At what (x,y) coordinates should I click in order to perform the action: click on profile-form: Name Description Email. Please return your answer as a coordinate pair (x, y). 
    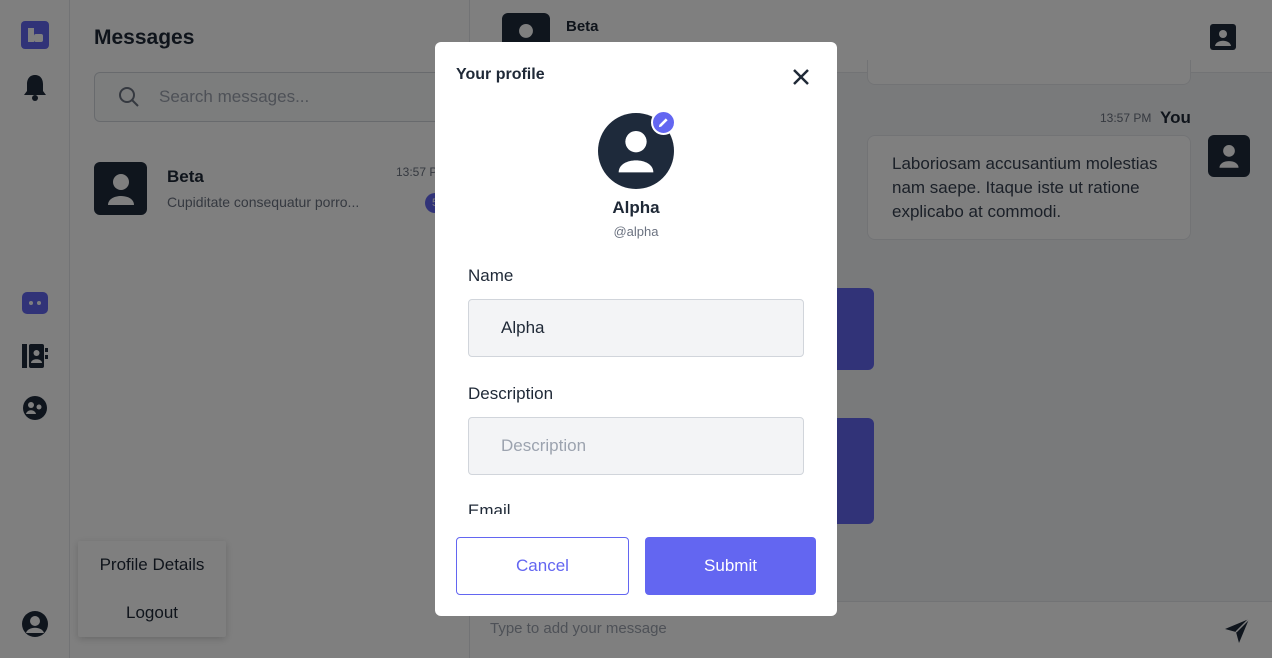
    Looking at the image, I should click on (636, 386).